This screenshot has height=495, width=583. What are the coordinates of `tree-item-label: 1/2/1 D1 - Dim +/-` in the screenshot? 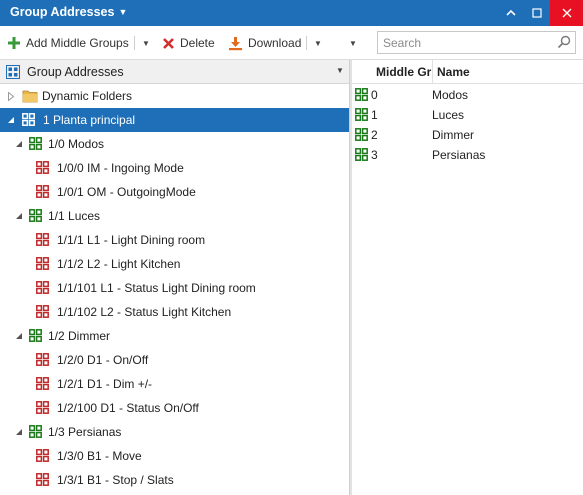 It's located at (105, 384).